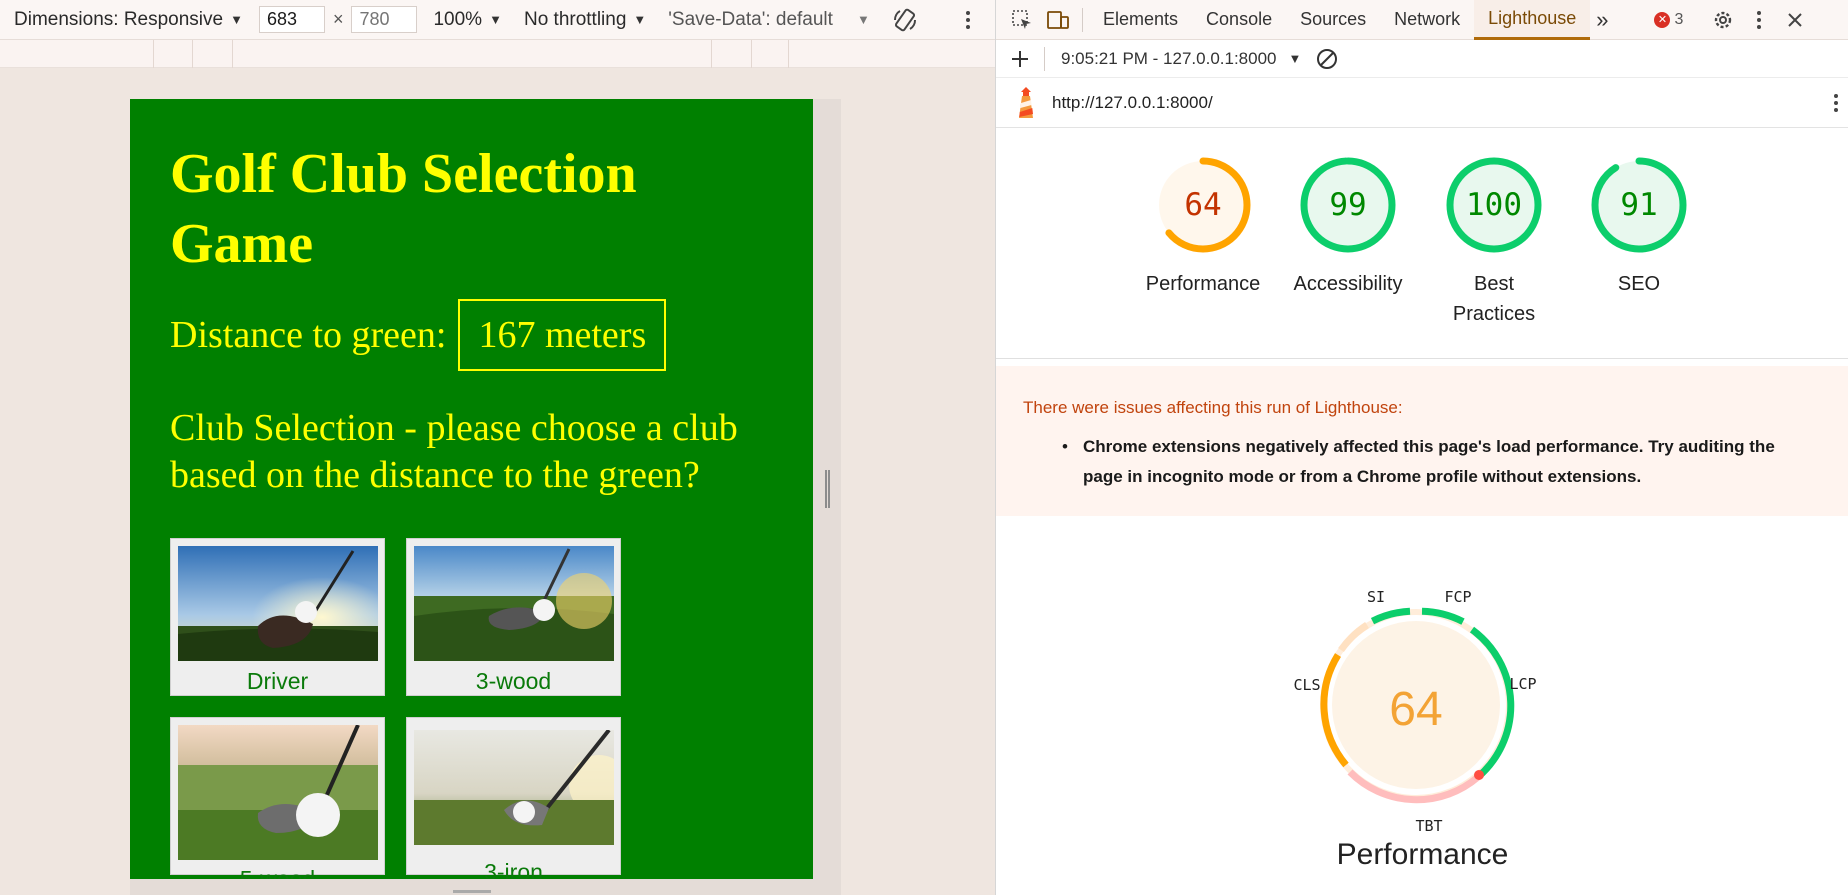 Image resolution: width=1848 pixels, height=895 pixels. I want to click on report-select: 9:05:21 PM - 127.0.0.1:8000 ▼, so click(1181, 59).